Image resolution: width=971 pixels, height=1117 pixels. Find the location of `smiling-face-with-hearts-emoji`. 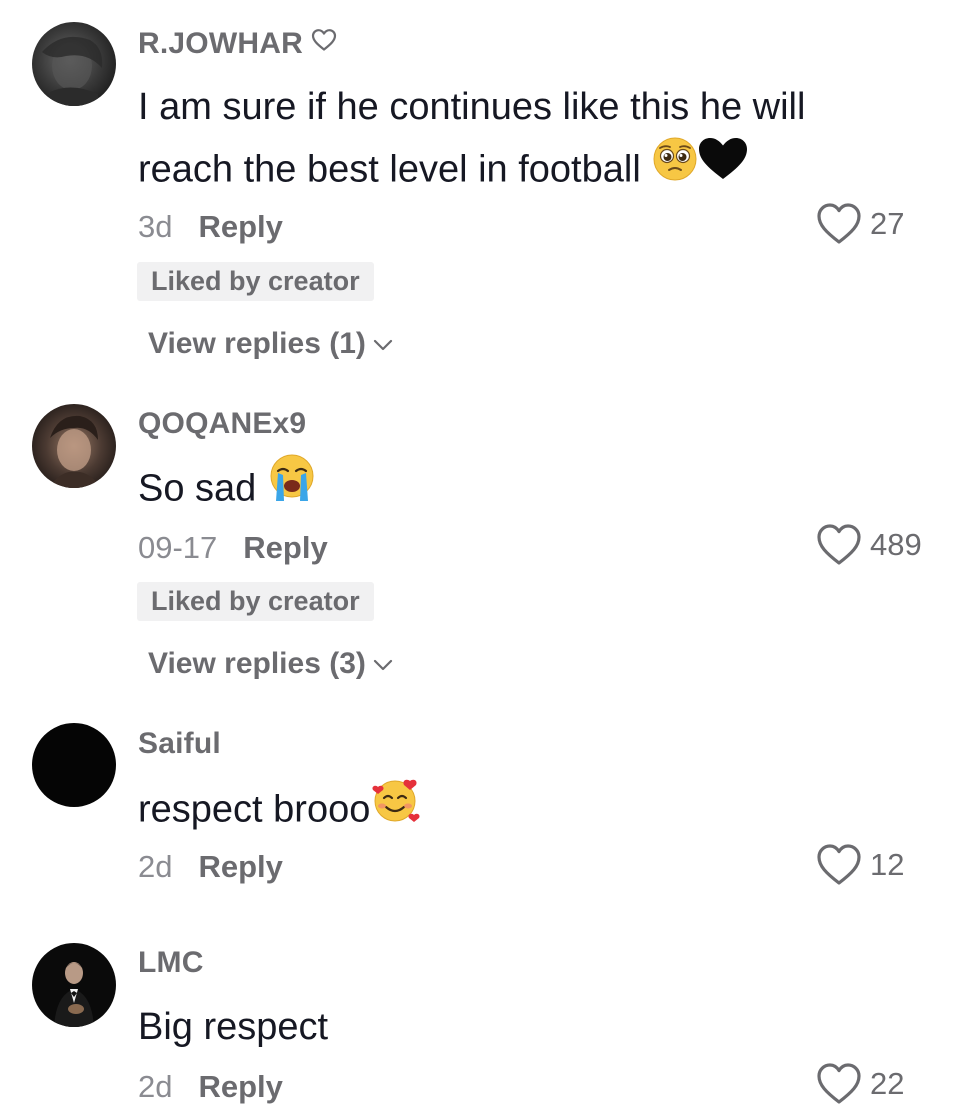

smiling-face-with-hearts-emoji is located at coordinates (396, 808).